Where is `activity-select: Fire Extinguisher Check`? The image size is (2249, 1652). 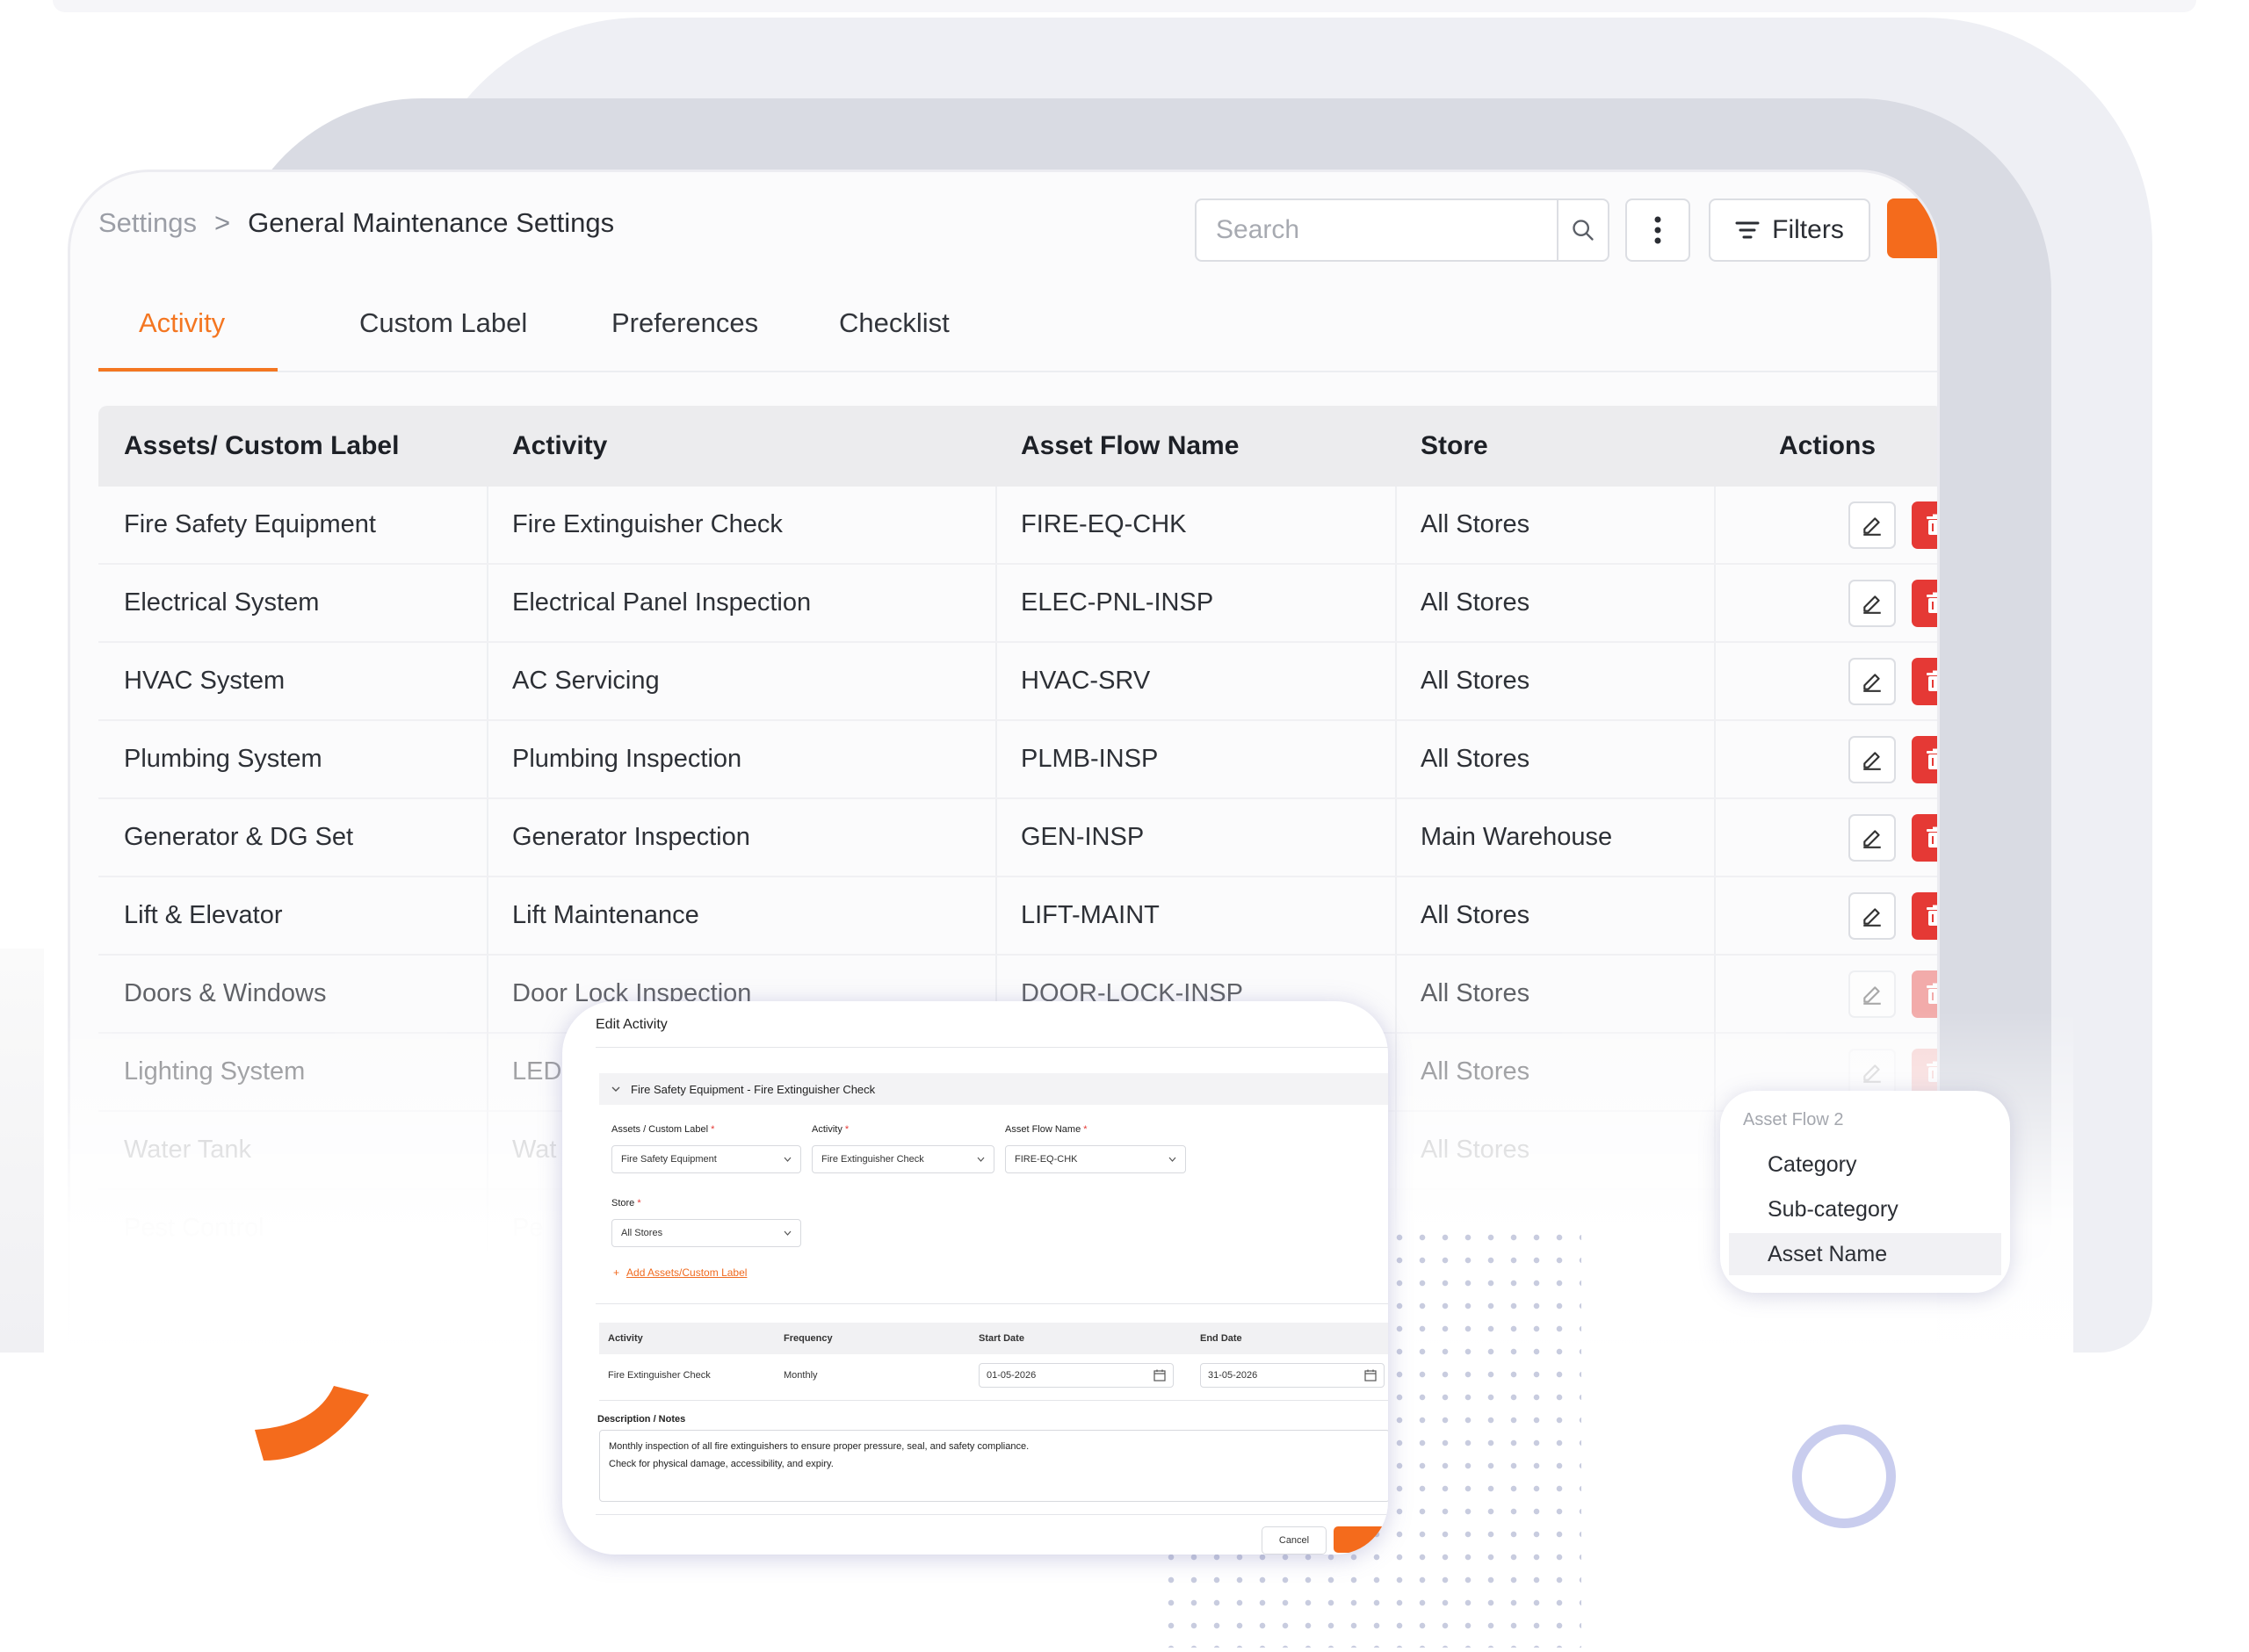 activity-select: Fire Extinguisher Check is located at coordinates (903, 1159).